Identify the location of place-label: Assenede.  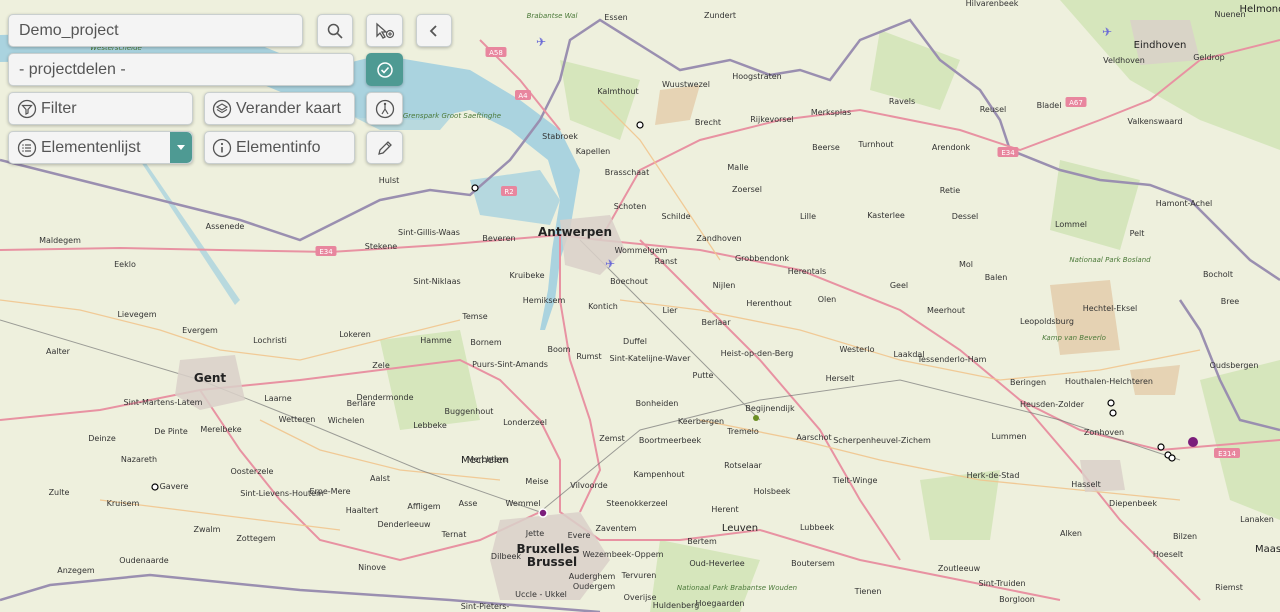
(225, 226).